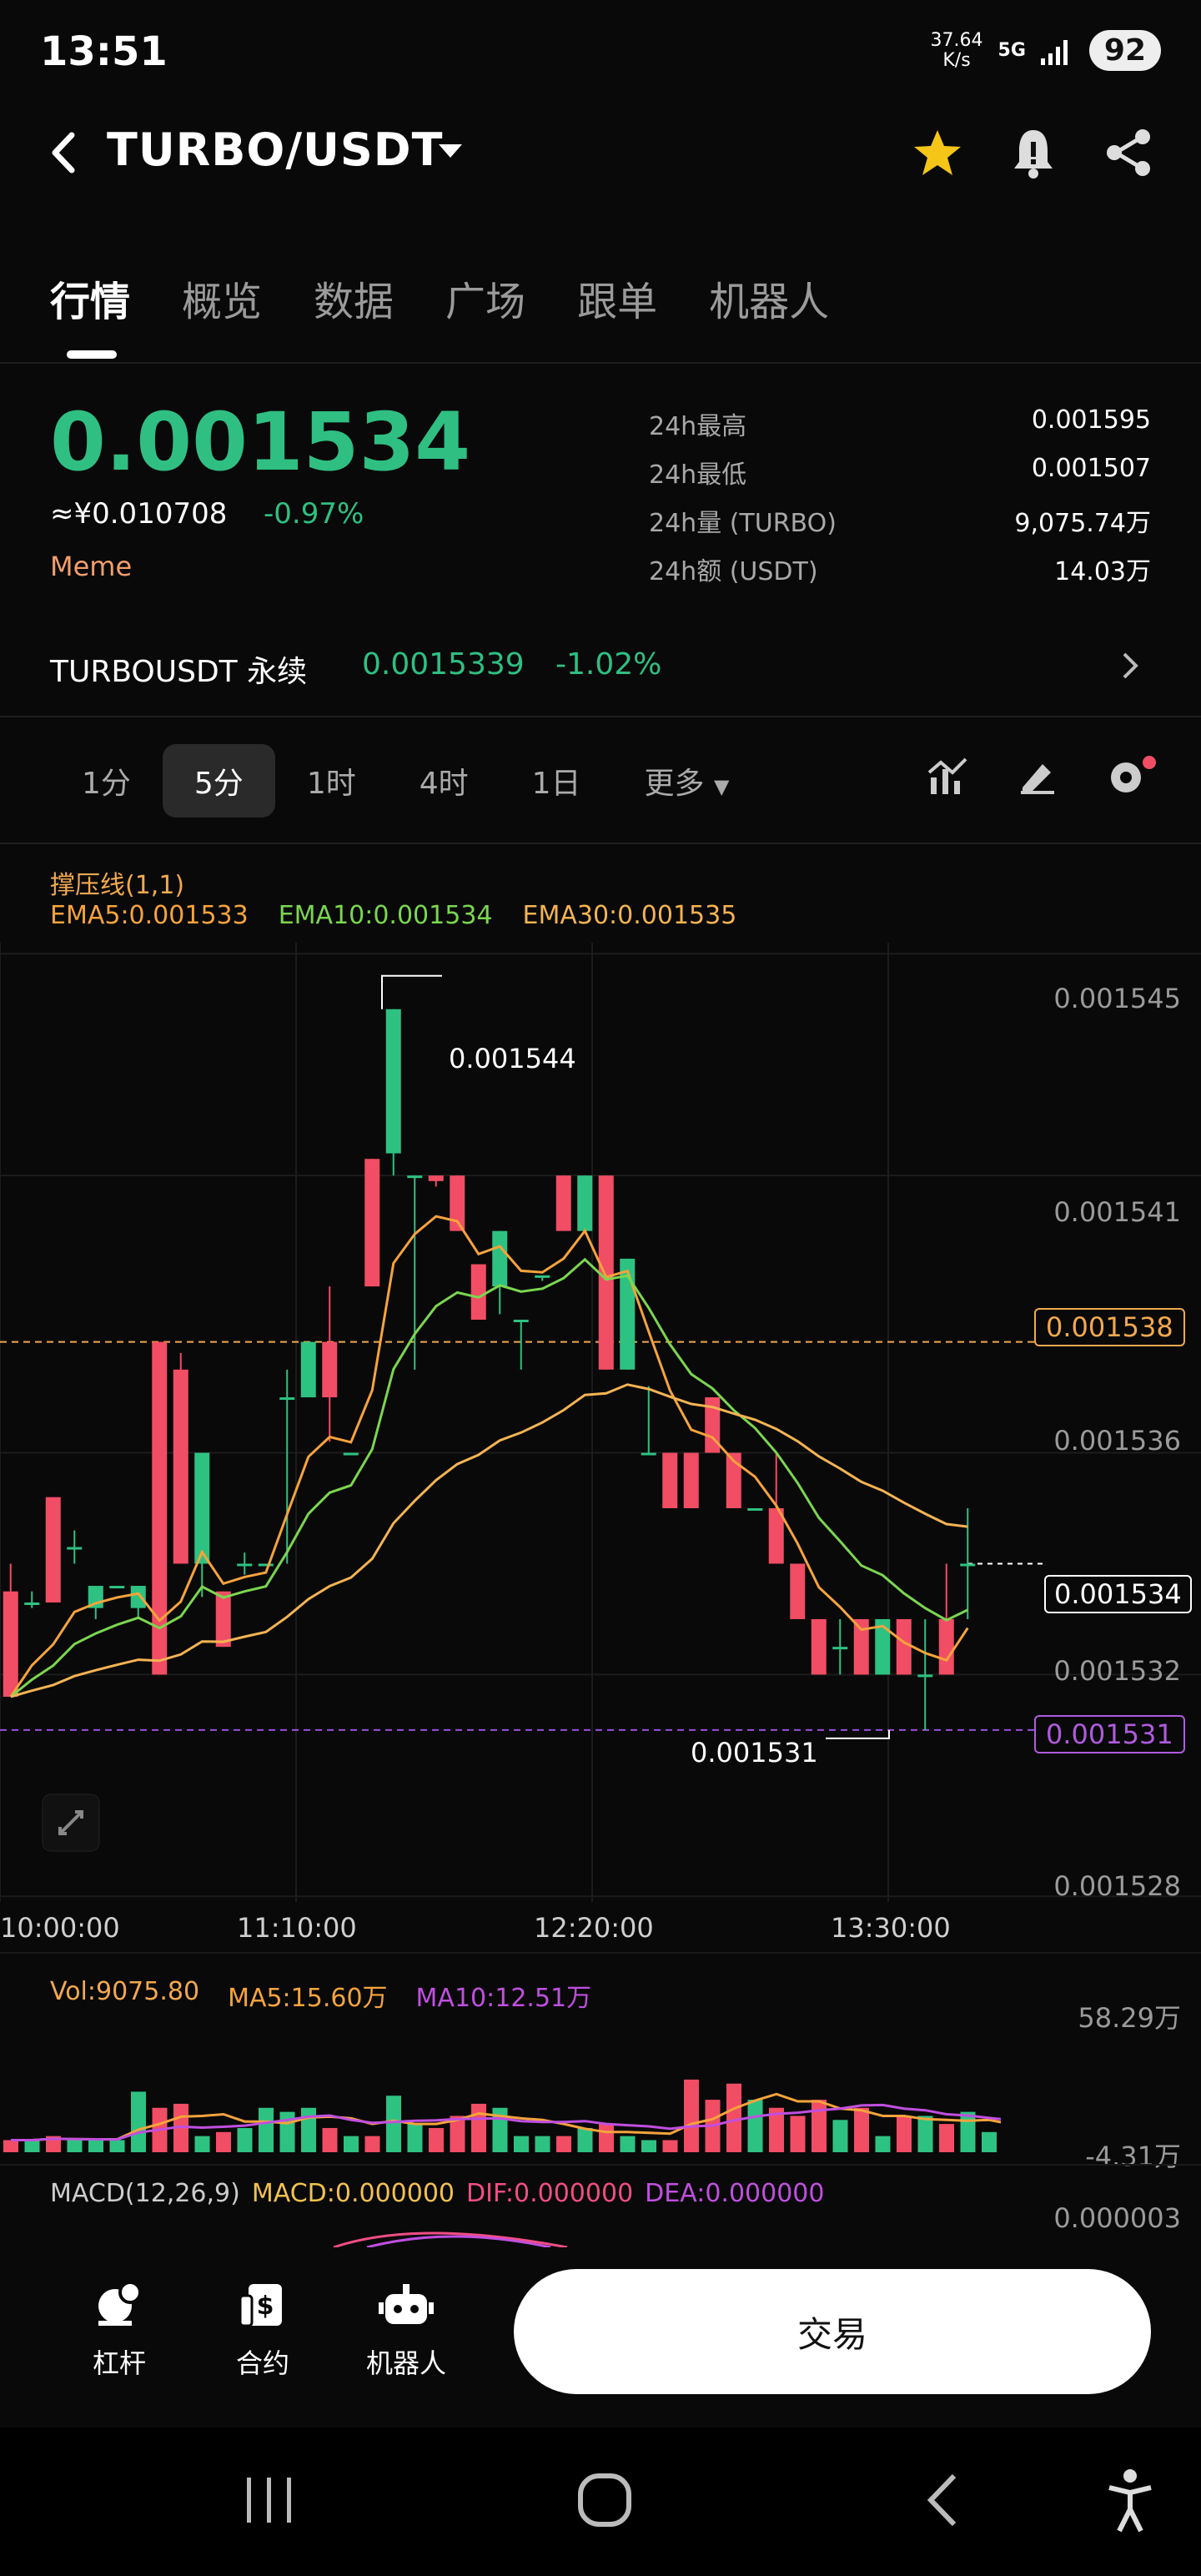 The width and height of the screenshot is (1201, 2576). What do you see at coordinates (406, 2363) in the screenshot?
I see `bot-label: 机器人` at bounding box center [406, 2363].